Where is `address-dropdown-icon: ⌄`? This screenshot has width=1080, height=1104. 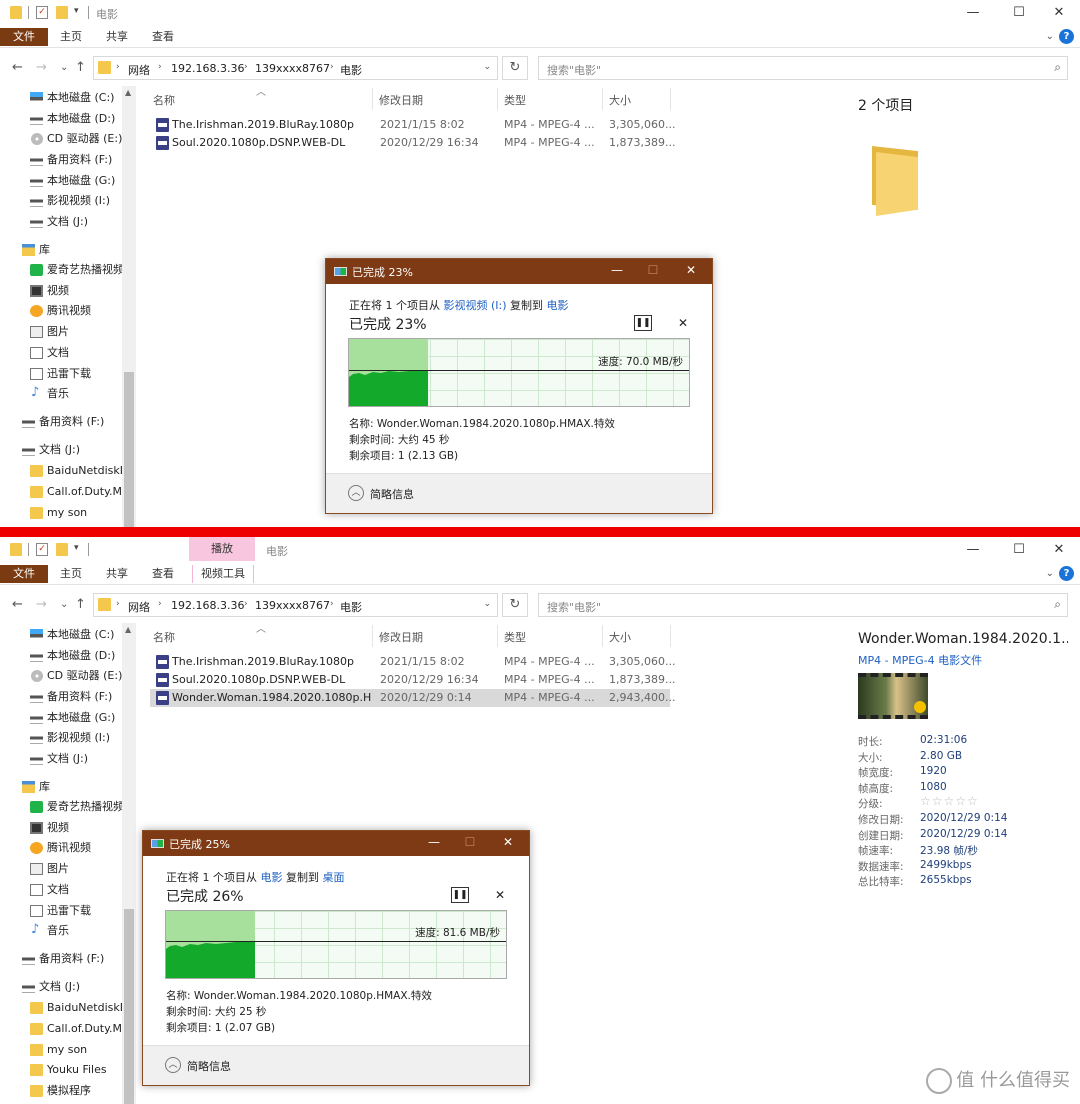
address-dropdown-icon: ⌄ is located at coordinates (487, 604).